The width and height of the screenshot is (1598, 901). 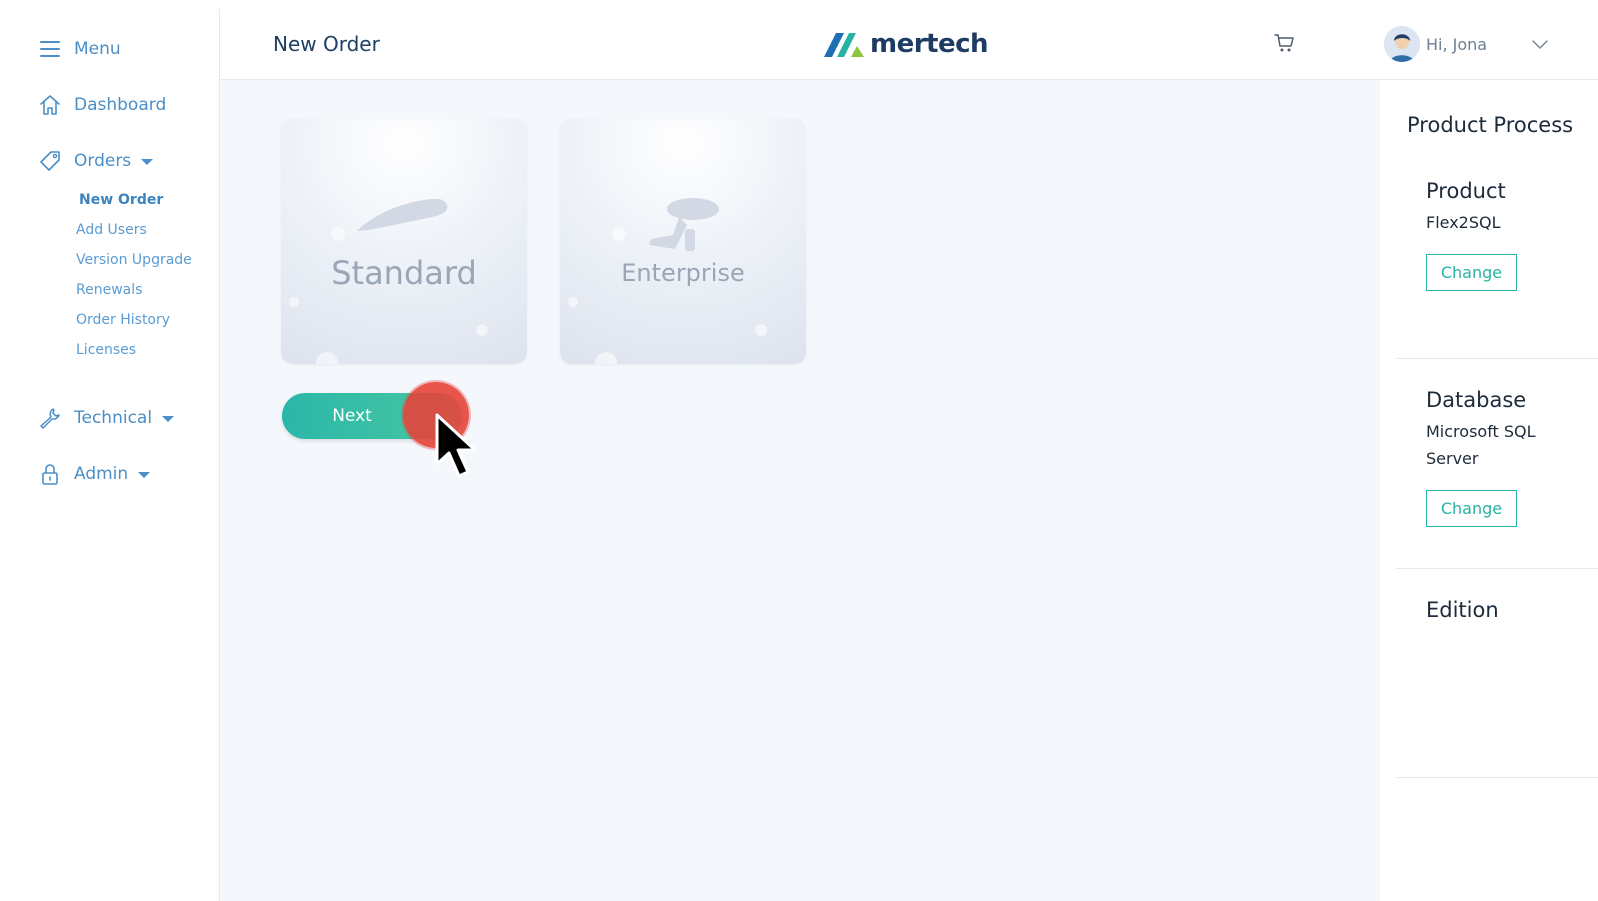 I want to click on menu-toggle: Menu, so click(x=79, y=49).